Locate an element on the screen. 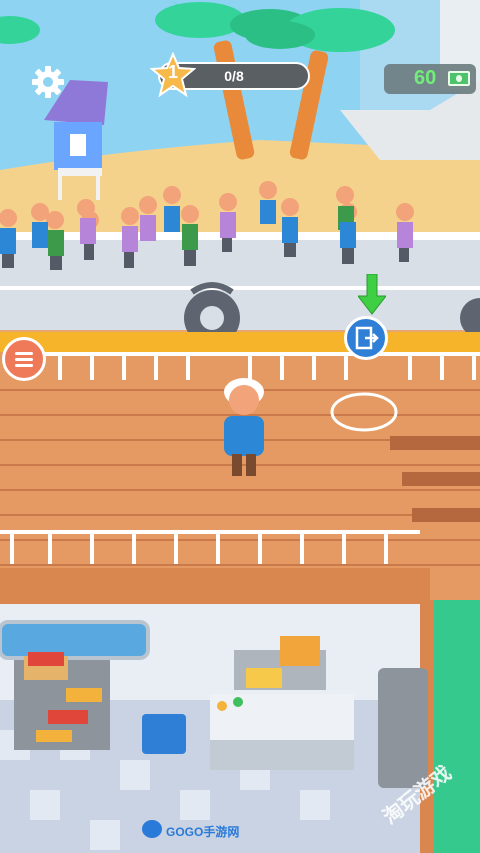 The image size is (480, 853). menu-button is located at coordinates (24, 359).